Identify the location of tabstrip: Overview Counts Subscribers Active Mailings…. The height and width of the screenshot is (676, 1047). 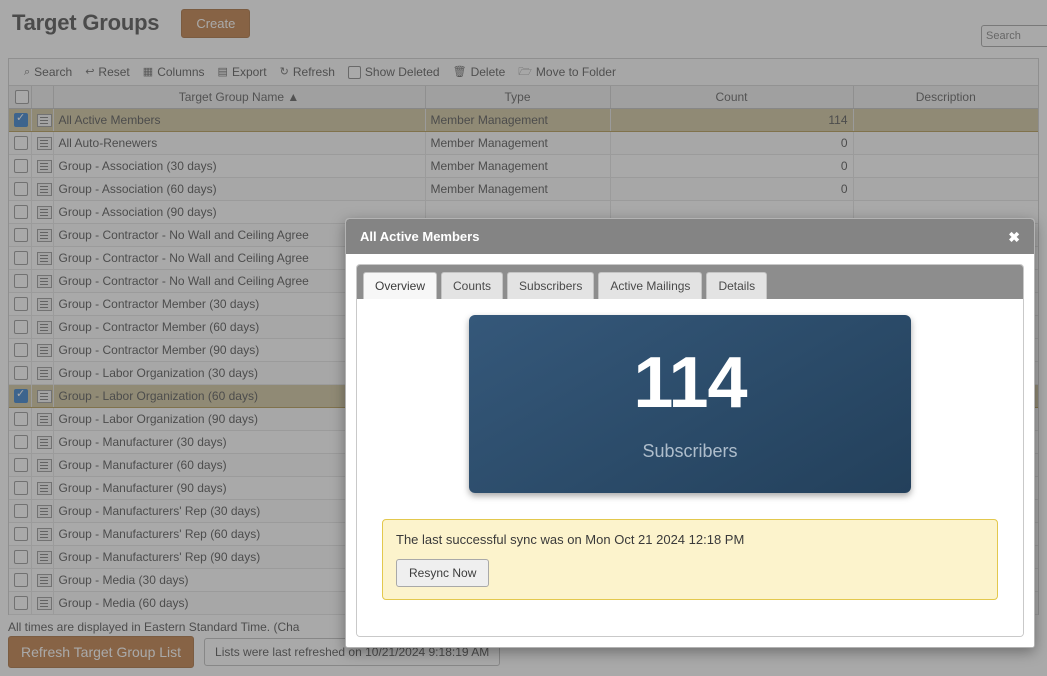
(690, 282).